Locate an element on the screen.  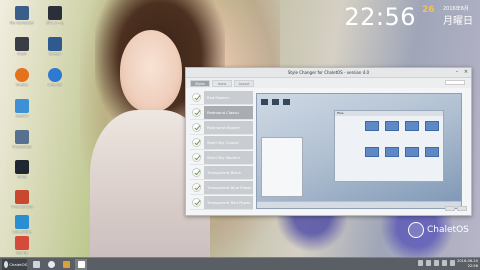
desktop-icon-label: Set Up is located at coordinates (22, 253).